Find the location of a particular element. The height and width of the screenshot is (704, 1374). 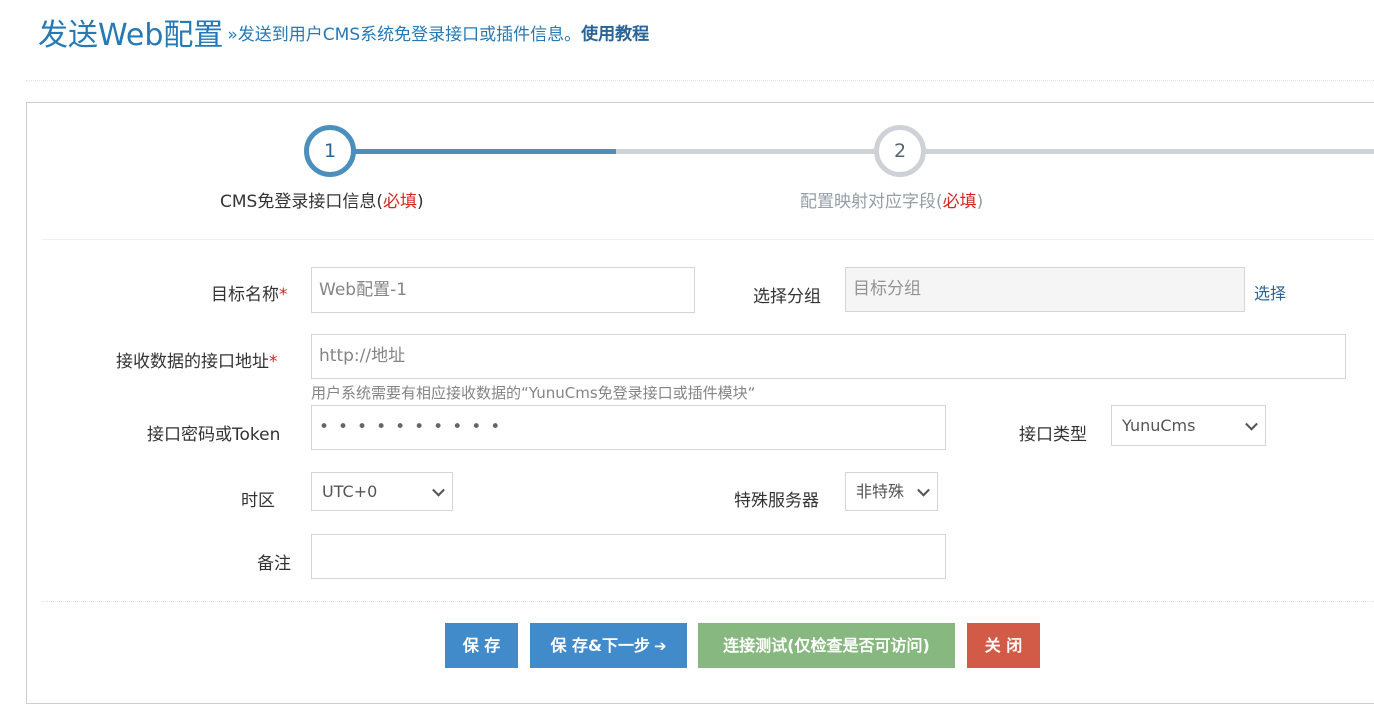

step-1-circle: 1 is located at coordinates (330, 151).